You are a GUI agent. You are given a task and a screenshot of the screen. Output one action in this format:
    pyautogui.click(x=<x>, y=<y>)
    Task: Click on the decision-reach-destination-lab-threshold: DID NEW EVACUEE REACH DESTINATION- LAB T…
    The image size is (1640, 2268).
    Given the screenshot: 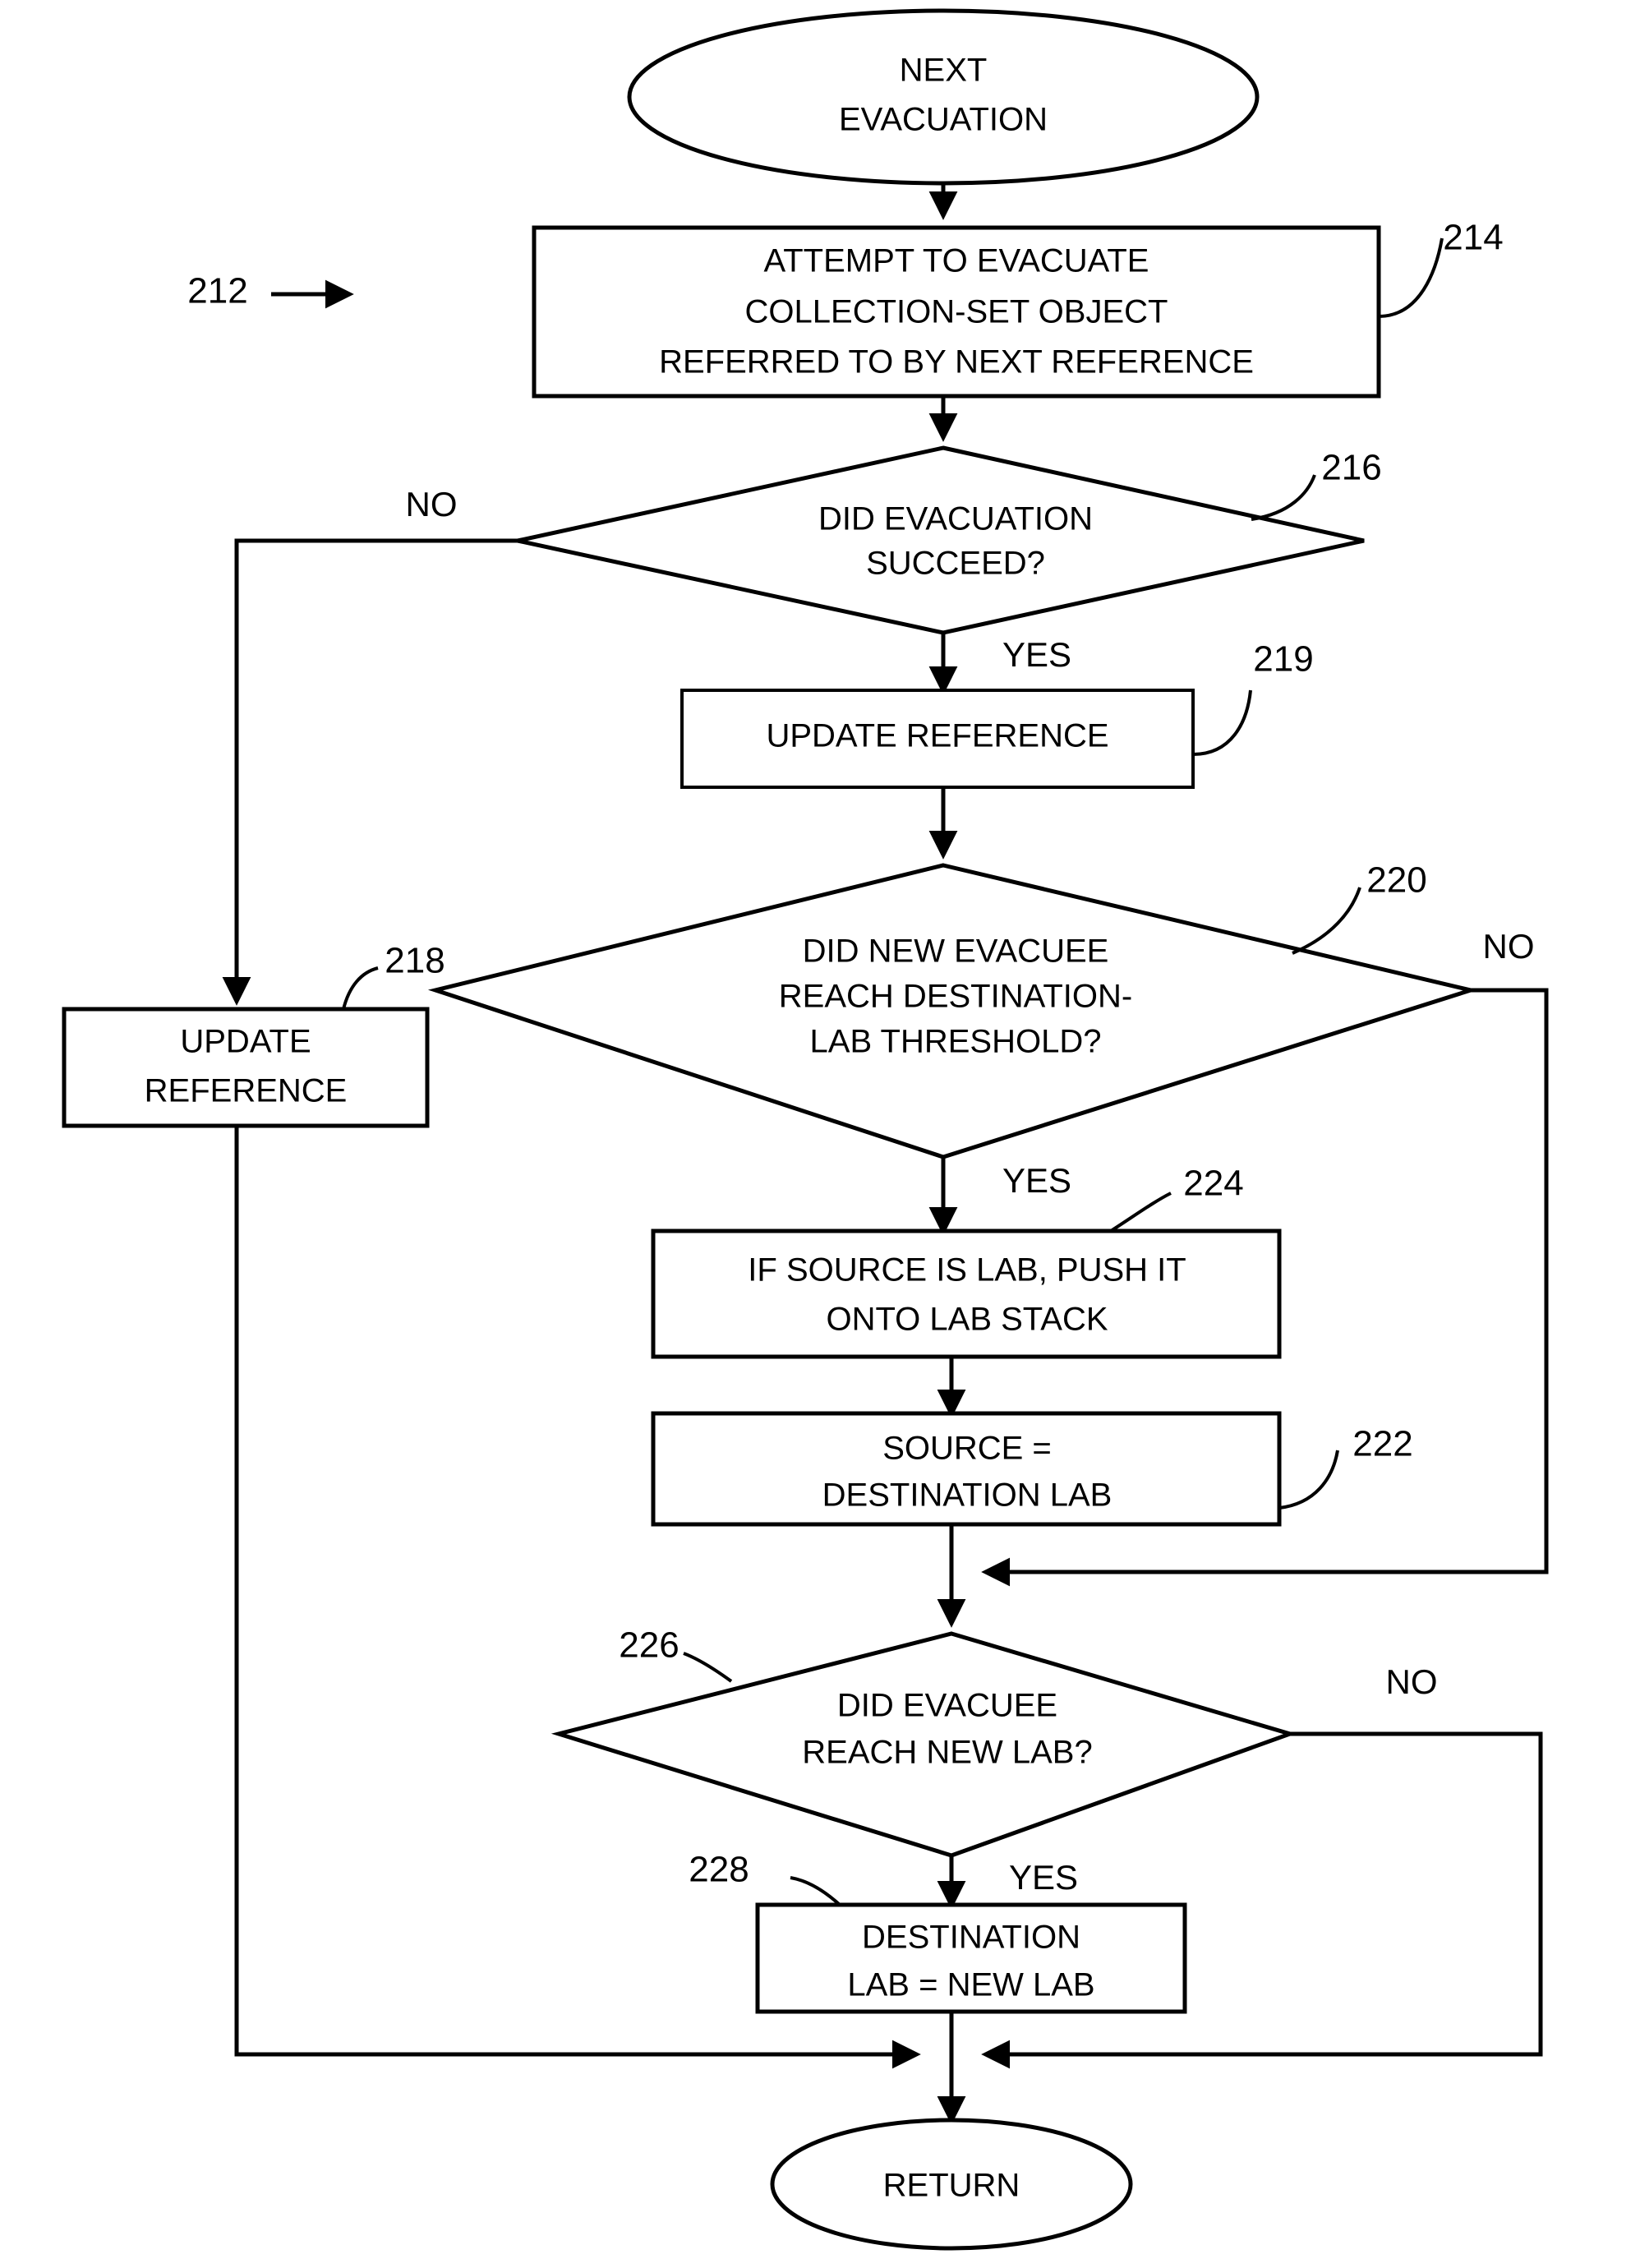 What is the action you would take?
    pyautogui.click(x=981, y=1030)
    